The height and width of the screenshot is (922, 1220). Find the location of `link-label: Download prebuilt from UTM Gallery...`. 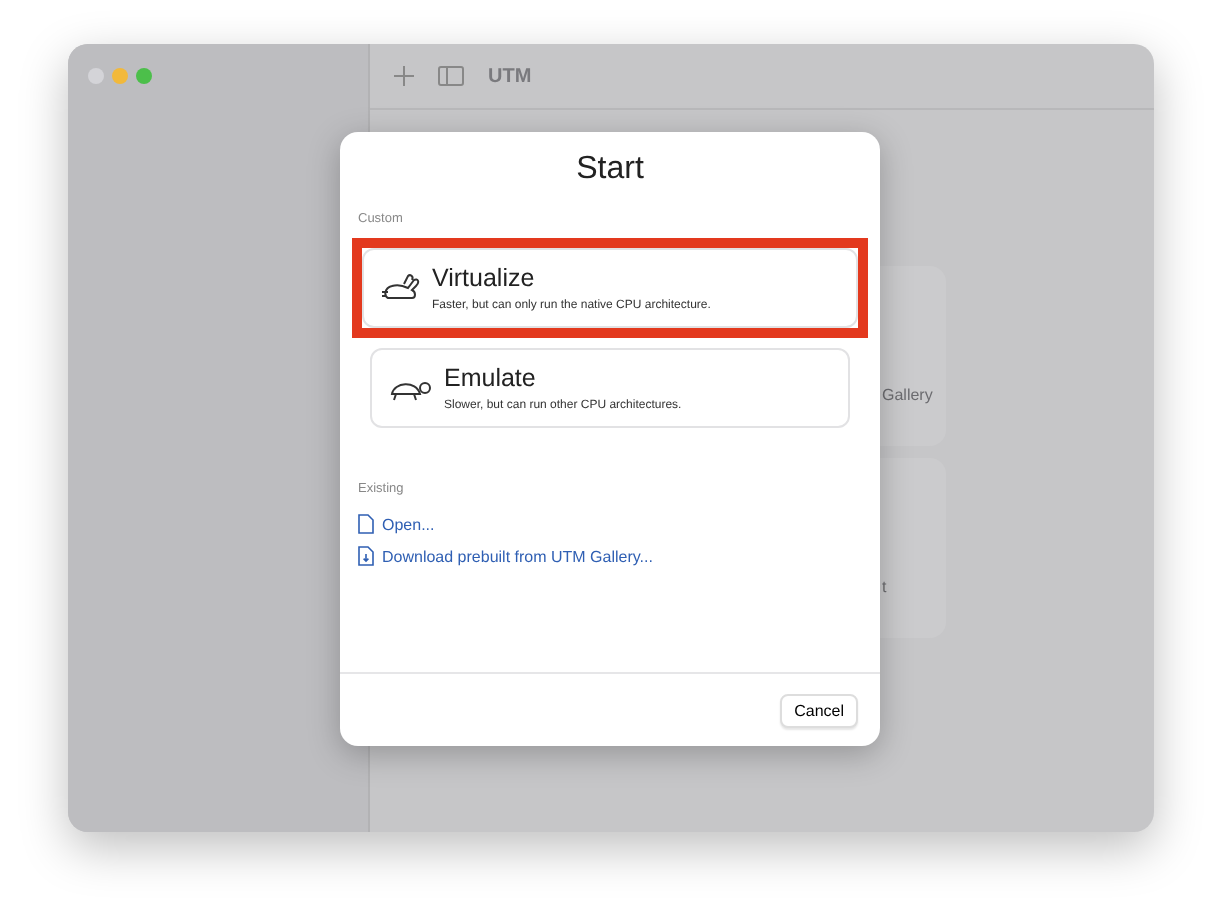

link-label: Download prebuilt from UTM Gallery... is located at coordinates (517, 556).